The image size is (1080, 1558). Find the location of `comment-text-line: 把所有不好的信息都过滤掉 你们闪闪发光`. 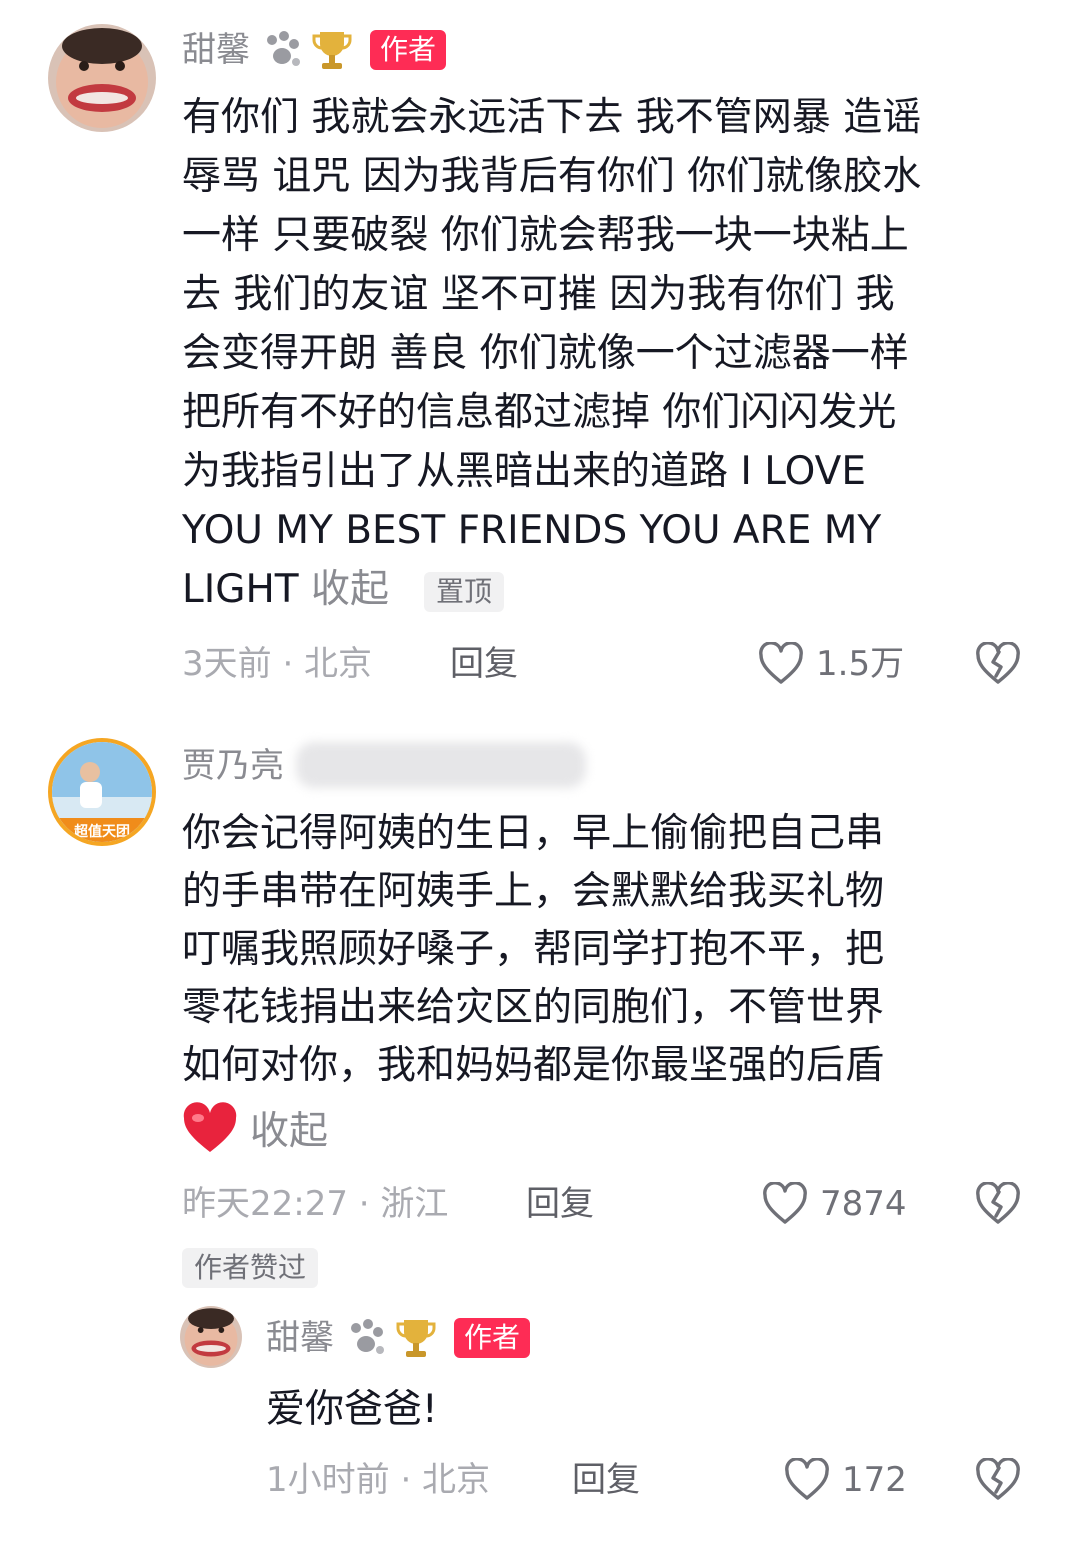

comment-text-line: 把所有不好的信息都过滤掉 你们闪闪发光 is located at coordinates (539, 412).